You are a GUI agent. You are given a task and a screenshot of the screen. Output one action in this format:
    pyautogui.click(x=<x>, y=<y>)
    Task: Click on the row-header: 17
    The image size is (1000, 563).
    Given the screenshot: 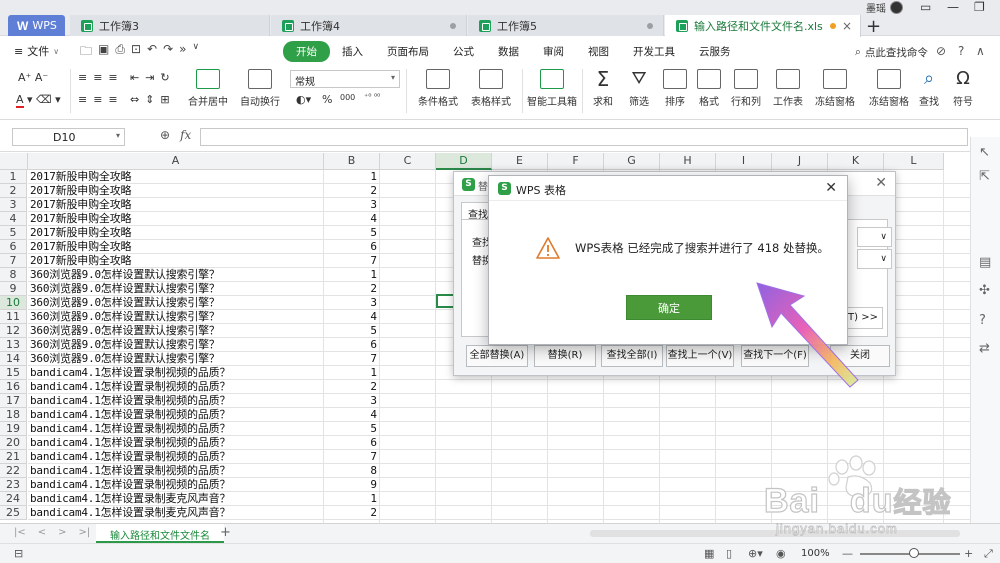 What is the action you would take?
    pyautogui.click(x=13, y=401)
    